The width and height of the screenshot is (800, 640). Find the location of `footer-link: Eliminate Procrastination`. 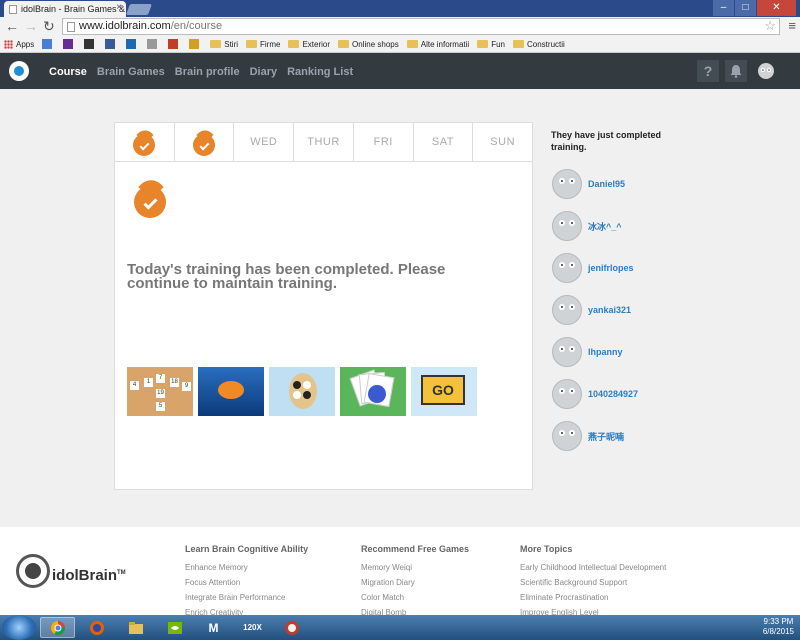

footer-link: Eliminate Procrastination is located at coordinates (593, 597).